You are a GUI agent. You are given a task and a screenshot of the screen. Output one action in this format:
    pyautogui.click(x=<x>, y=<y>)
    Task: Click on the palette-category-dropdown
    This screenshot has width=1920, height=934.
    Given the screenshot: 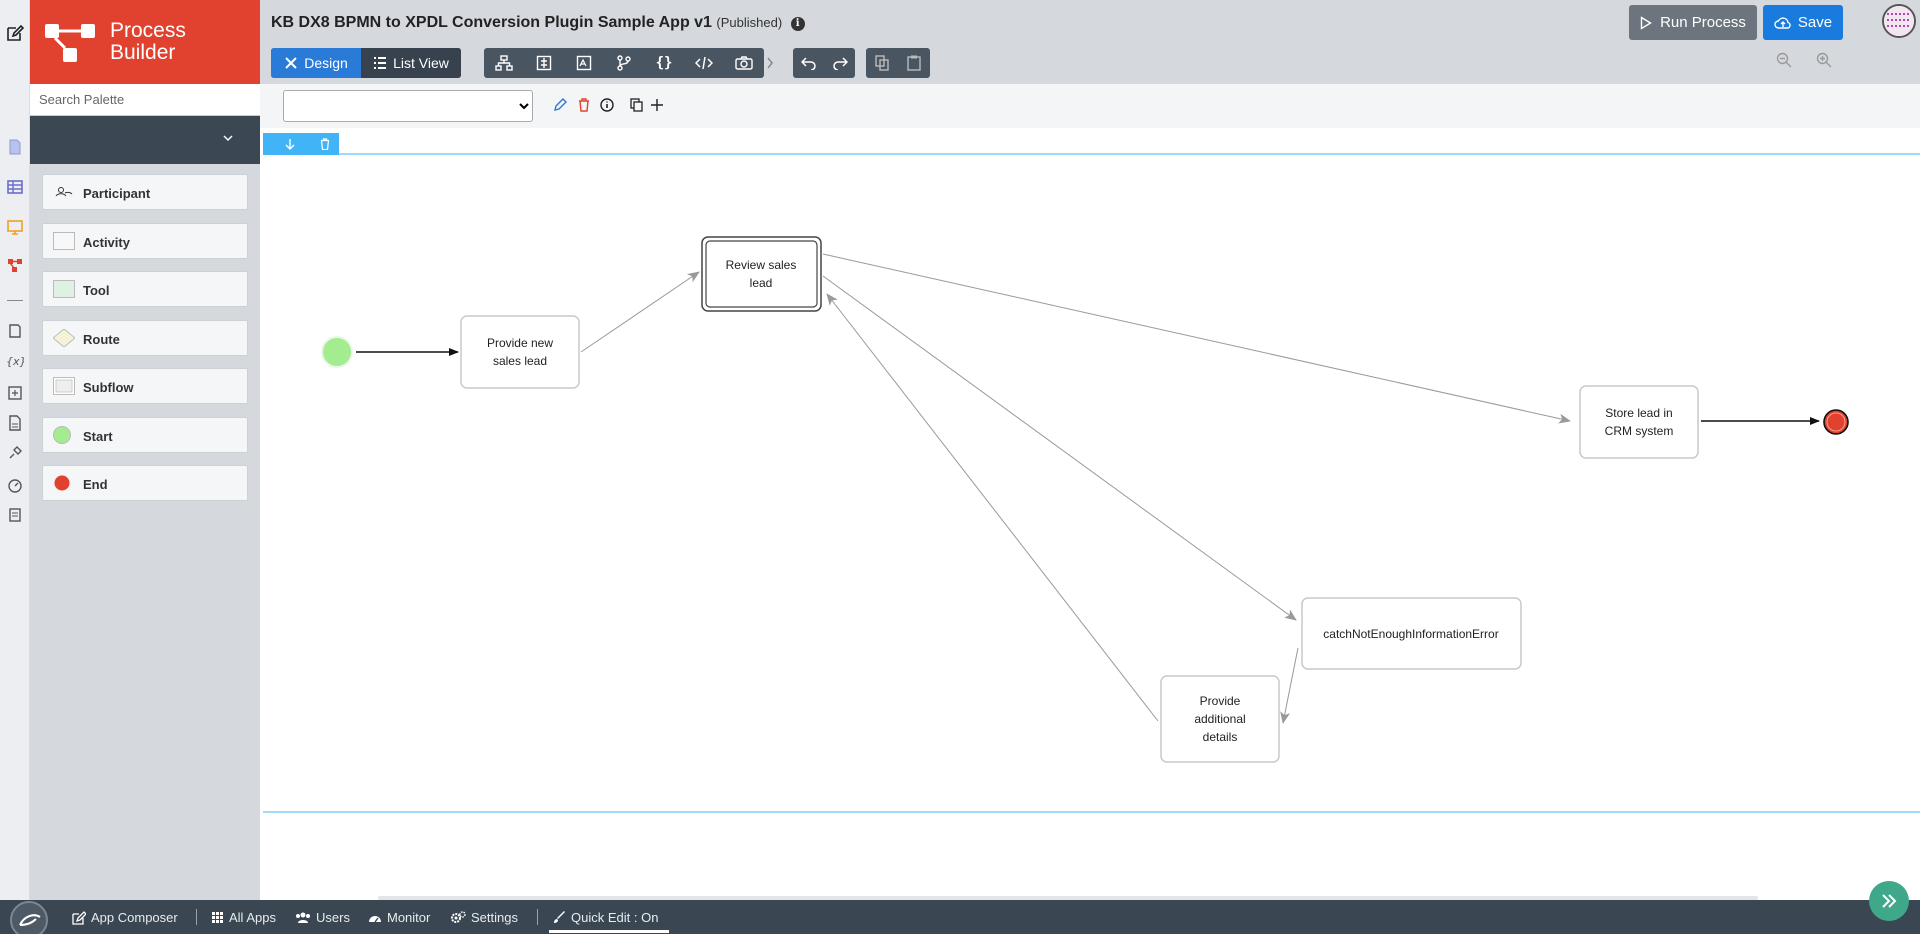 What is the action you would take?
    pyautogui.click(x=145, y=140)
    